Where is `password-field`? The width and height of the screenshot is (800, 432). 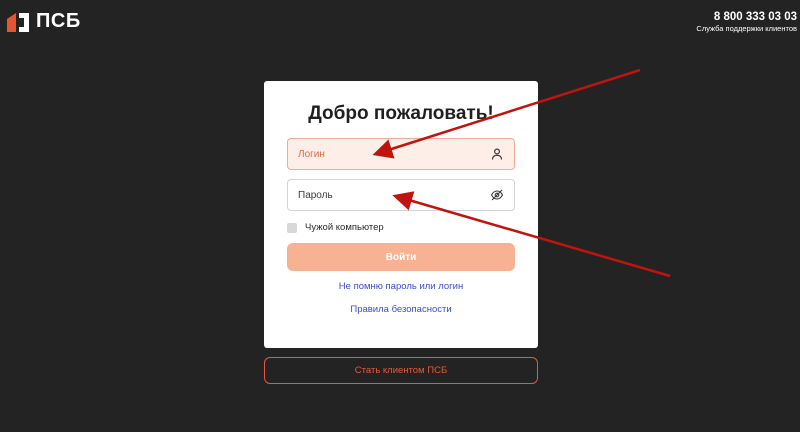 password-field is located at coordinates (401, 195).